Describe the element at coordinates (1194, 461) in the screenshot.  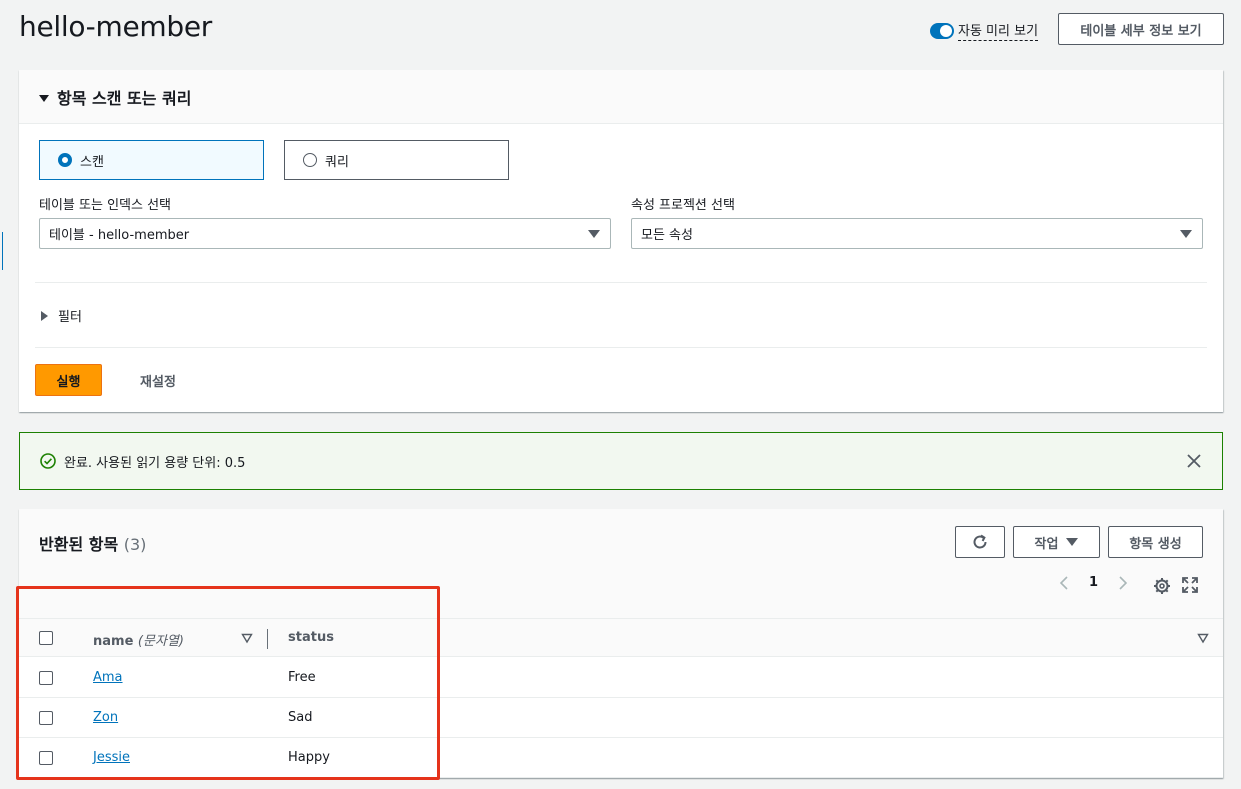
I see `close-icon` at that location.